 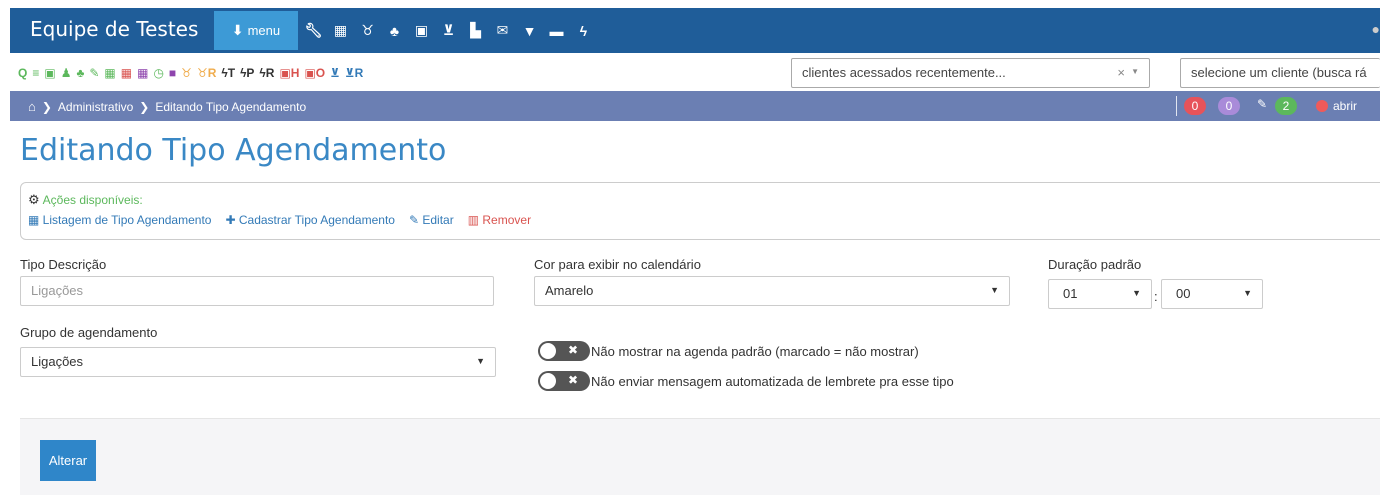 What do you see at coordinates (475, 220) in the screenshot?
I see `trash-icon: ▥` at bounding box center [475, 220].